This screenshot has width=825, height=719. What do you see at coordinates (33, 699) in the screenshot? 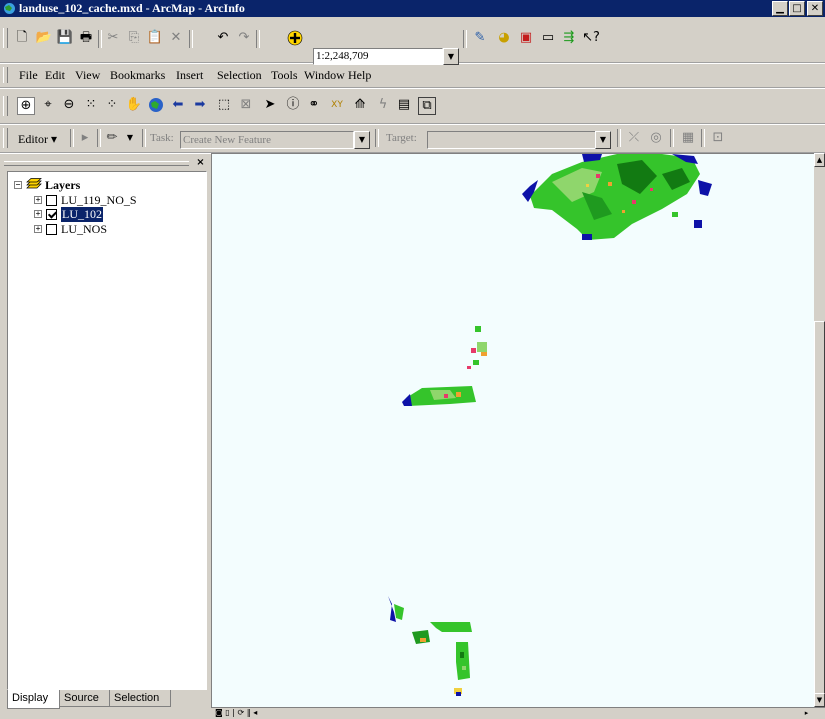
I see `tab-display: Display` at bounding box center [33, 699].